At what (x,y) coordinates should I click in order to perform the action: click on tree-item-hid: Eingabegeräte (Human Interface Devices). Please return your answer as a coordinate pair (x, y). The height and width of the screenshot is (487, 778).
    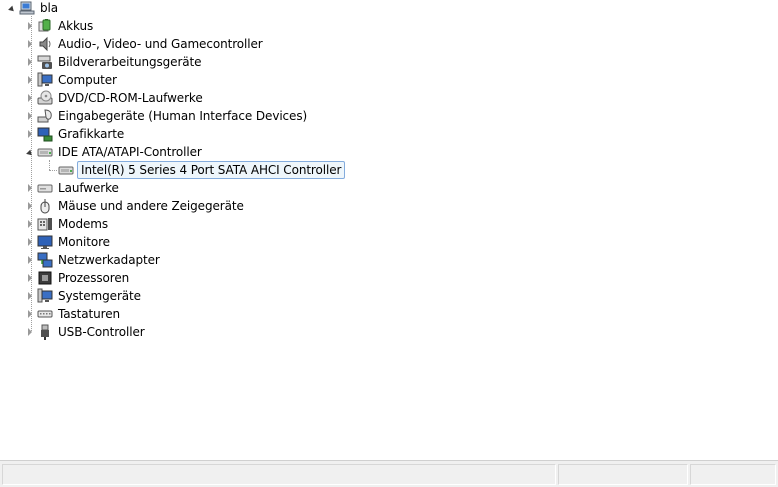
    Looking at the image, I should click on (167, 116).